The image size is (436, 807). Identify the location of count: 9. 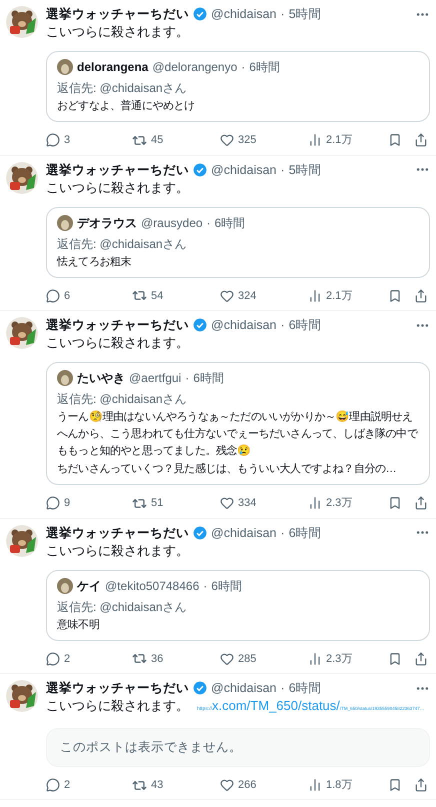
(67, 503).